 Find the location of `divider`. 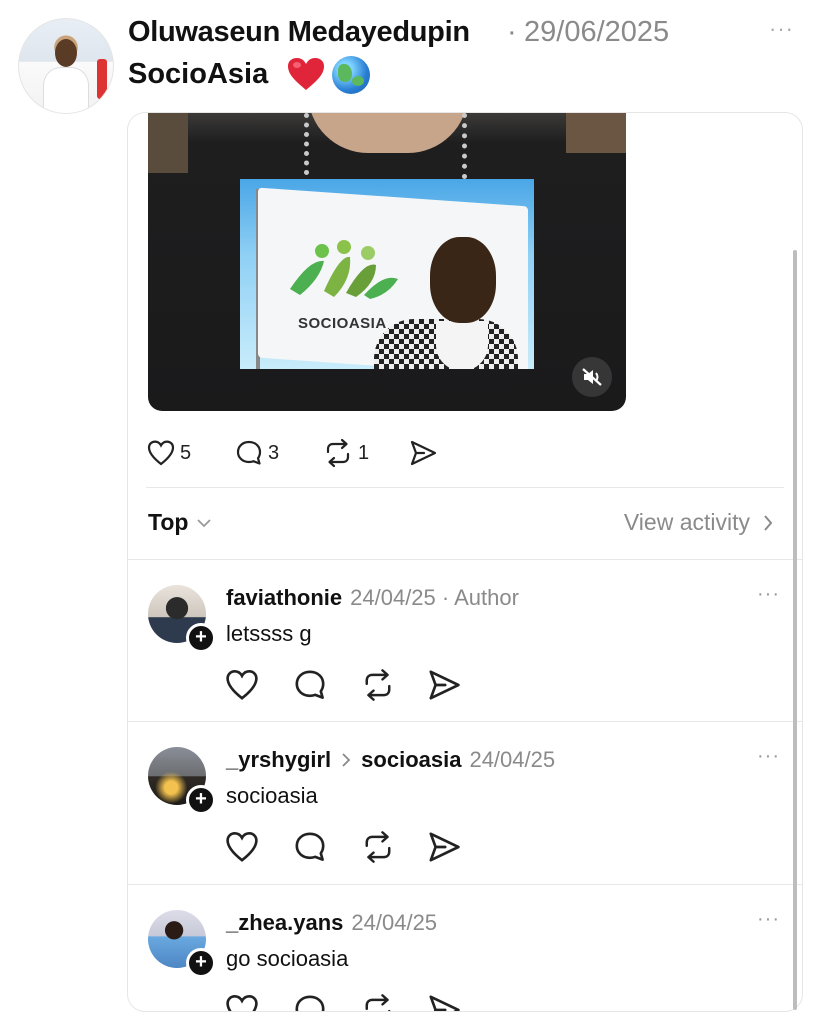

divider is located at coordinates (465, 487).